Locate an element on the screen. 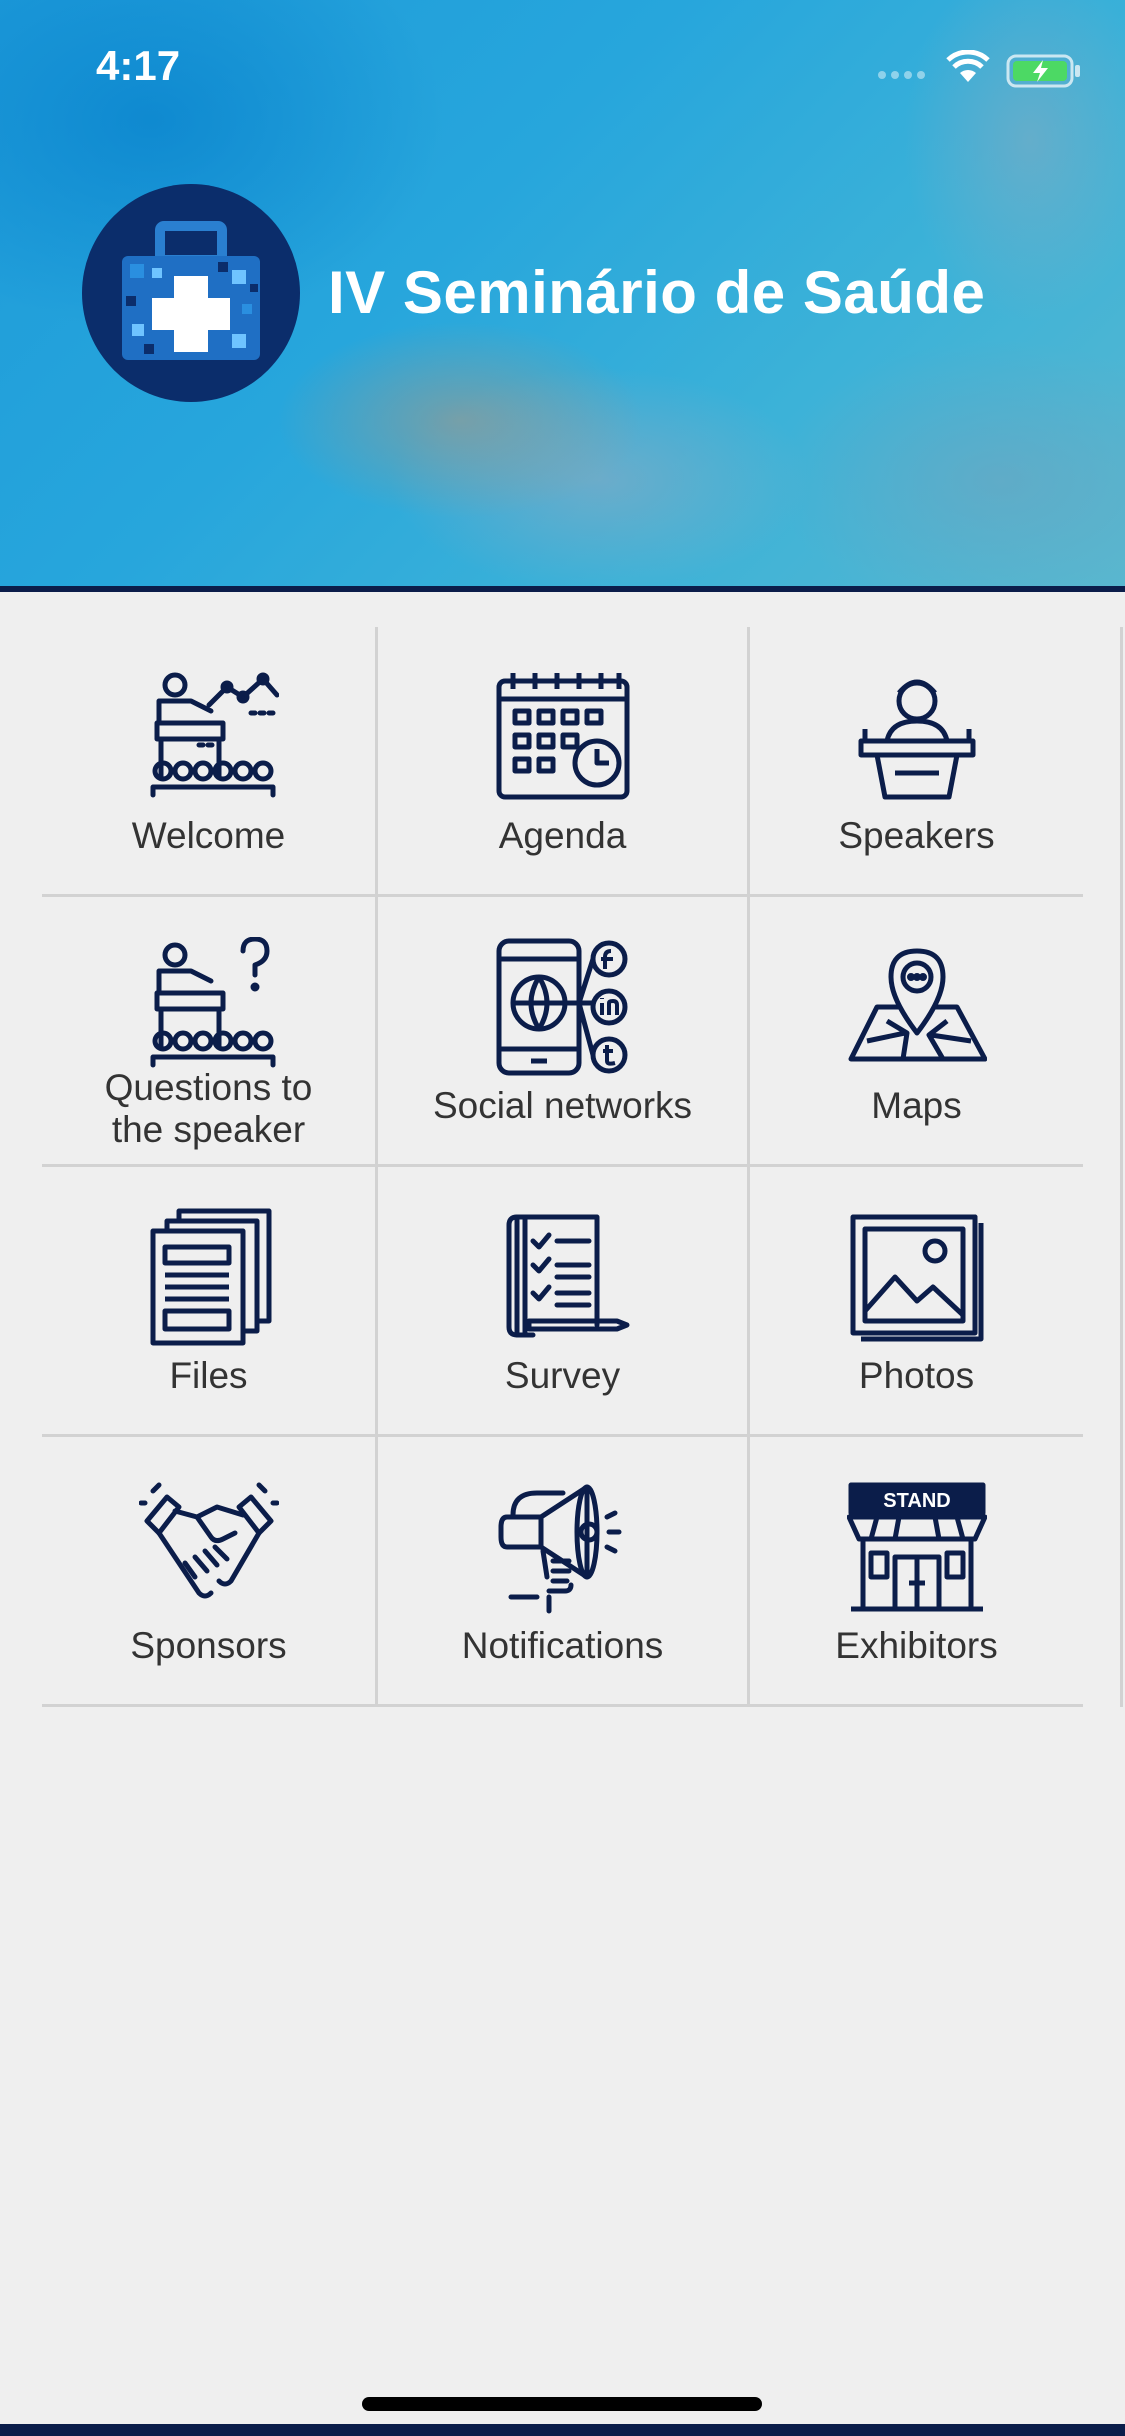 The width and height of the screenshot is (1125, 2436). bottom-bar is located at coordinates (562, 2430).